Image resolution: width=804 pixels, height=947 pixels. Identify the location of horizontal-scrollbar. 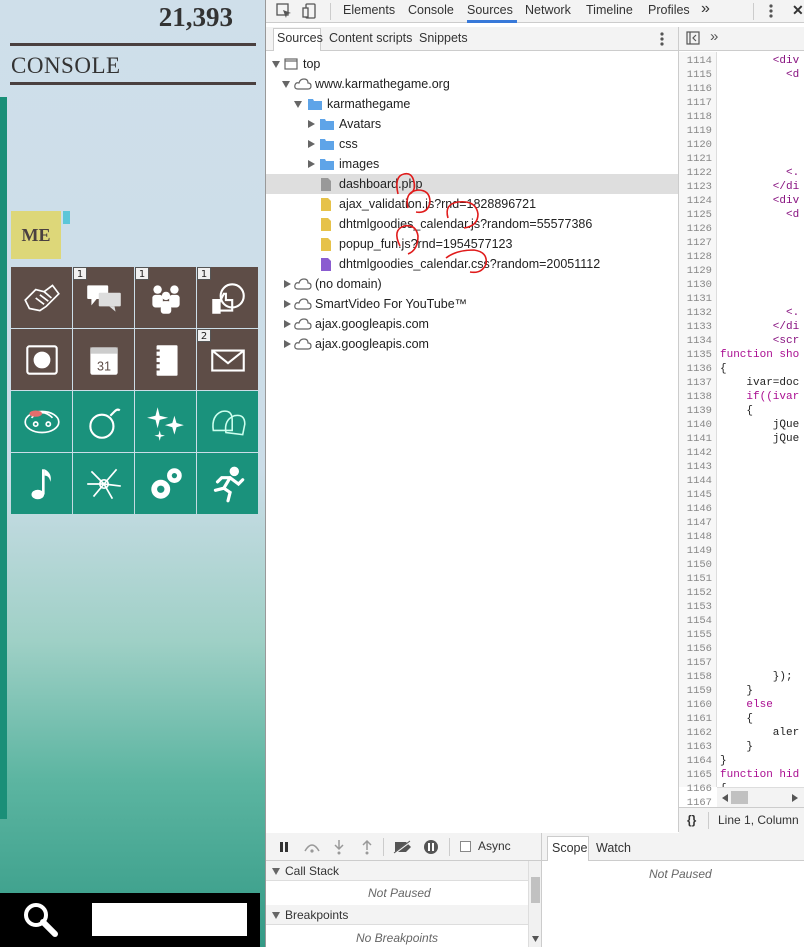
(760, 797).